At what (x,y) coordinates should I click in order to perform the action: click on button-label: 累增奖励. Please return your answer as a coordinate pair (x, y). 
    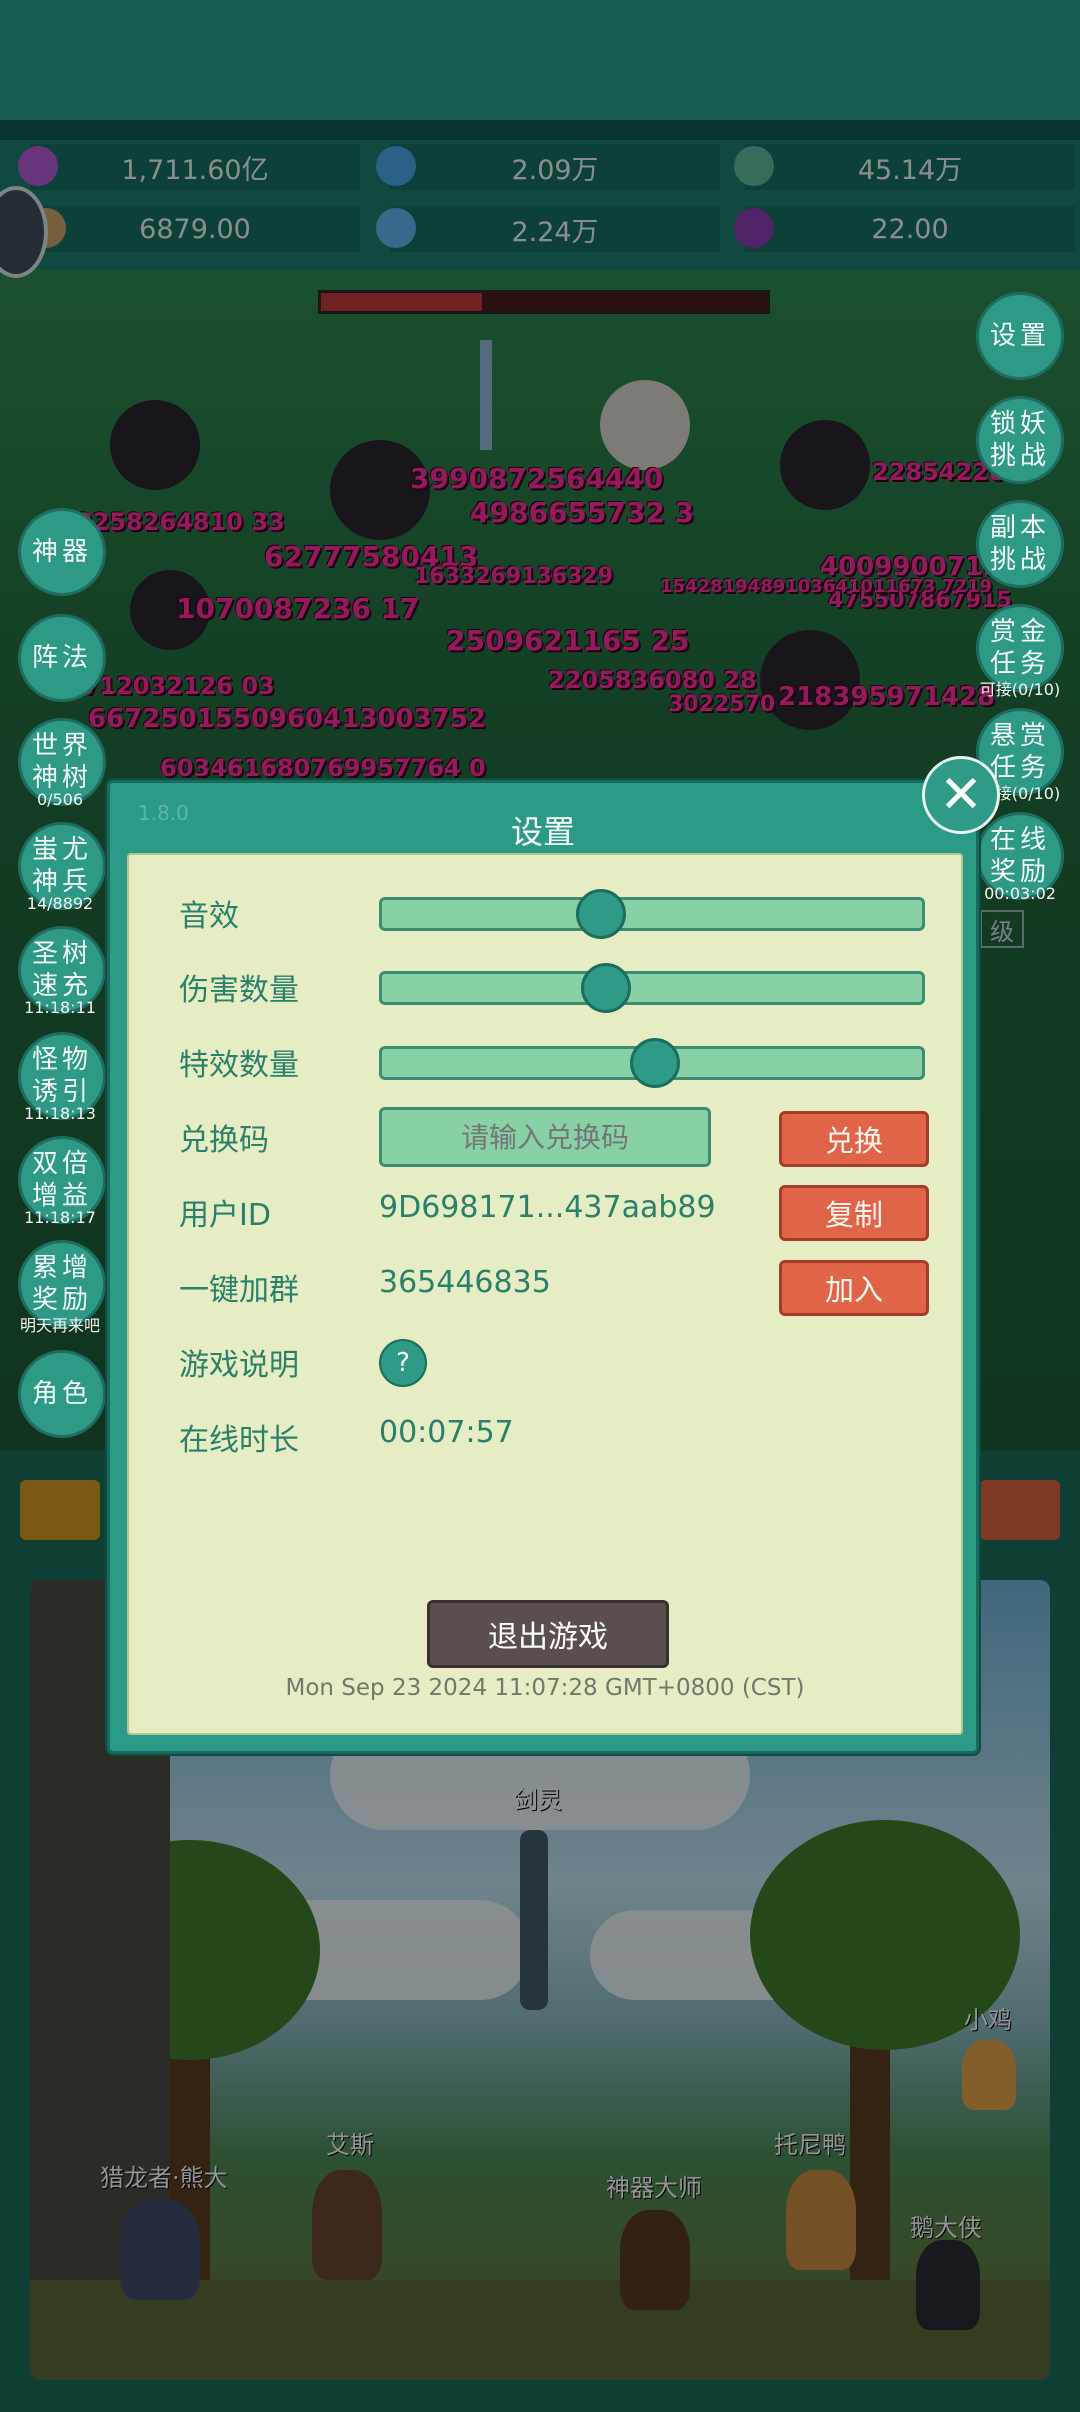
    Looking at the image, I should click on (61, 1284).